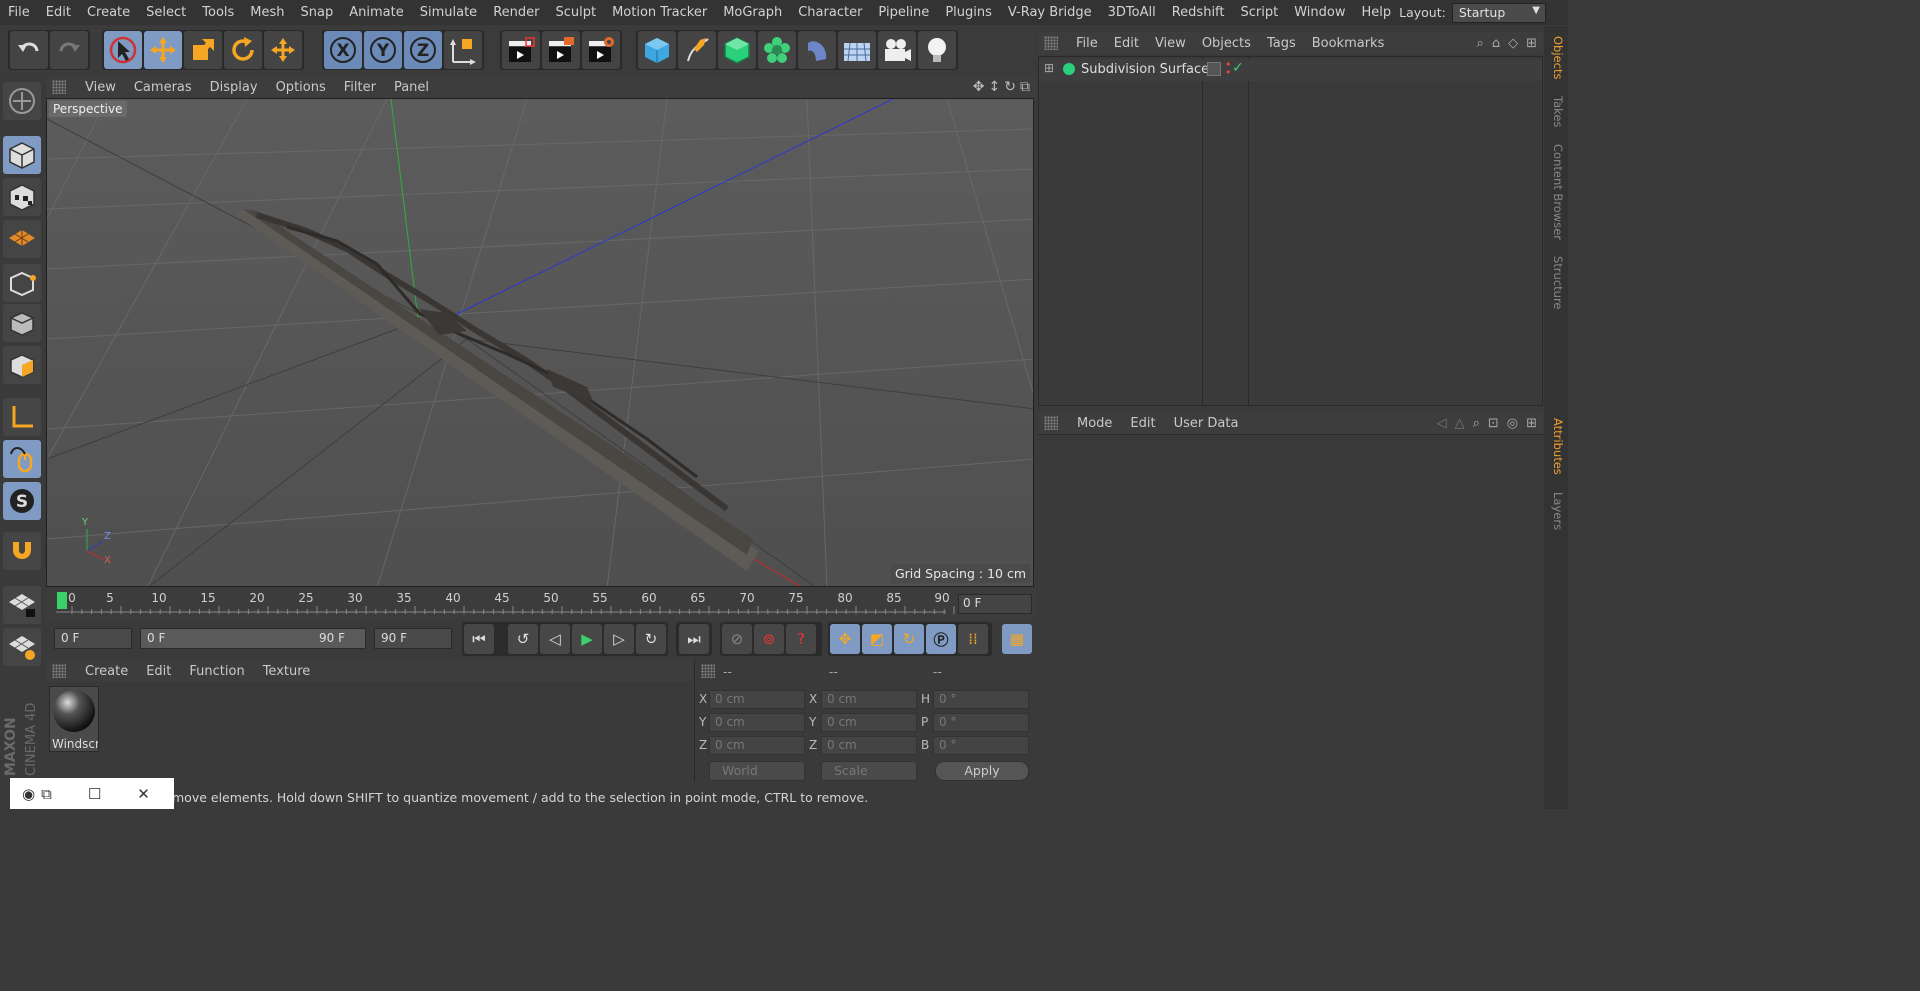 Image resolution: width=1920 pixels, height=991 pixels. I want to click on go-to-start-button: ⏮, so click(479, 639).